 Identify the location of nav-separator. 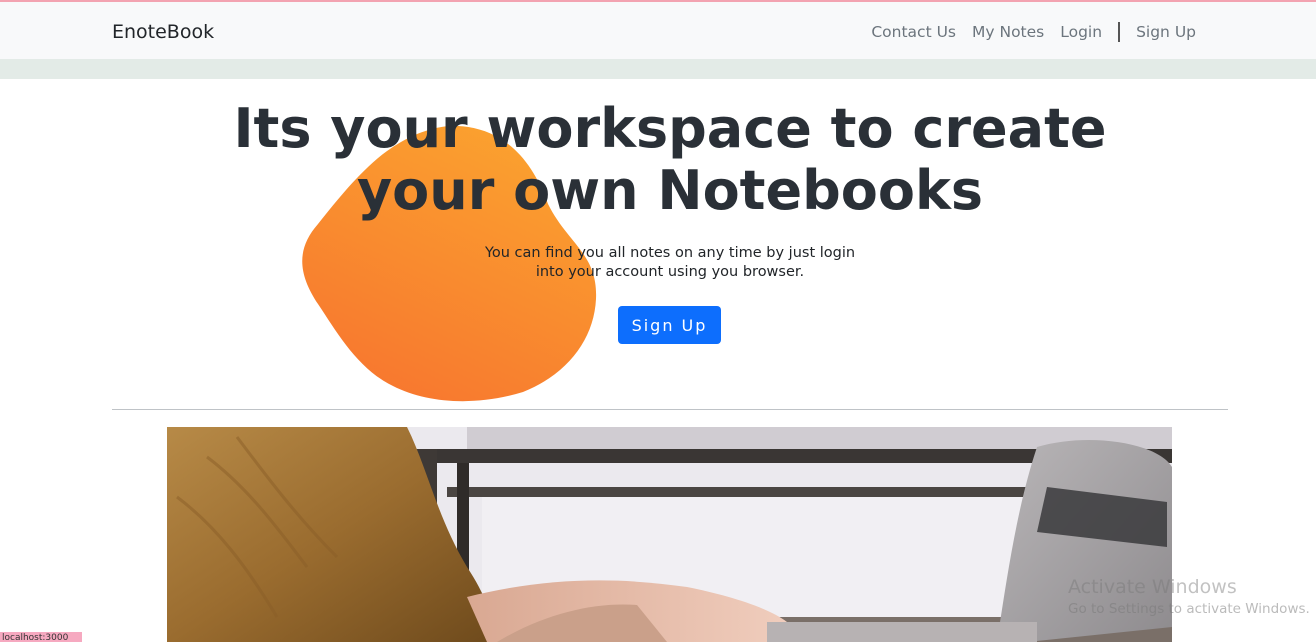
(1119, 32).